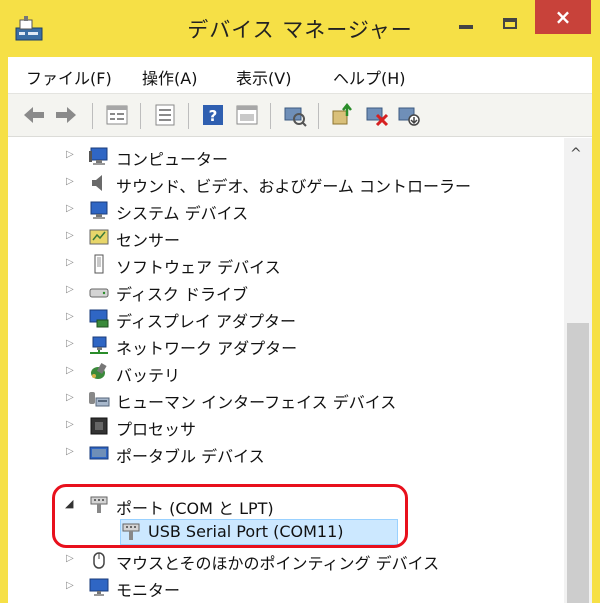 The height and width of the screenshot is (603, 600). Describe the element at coordinates (99, 560) in the screenshot. I see `mouse-icon` at that location.